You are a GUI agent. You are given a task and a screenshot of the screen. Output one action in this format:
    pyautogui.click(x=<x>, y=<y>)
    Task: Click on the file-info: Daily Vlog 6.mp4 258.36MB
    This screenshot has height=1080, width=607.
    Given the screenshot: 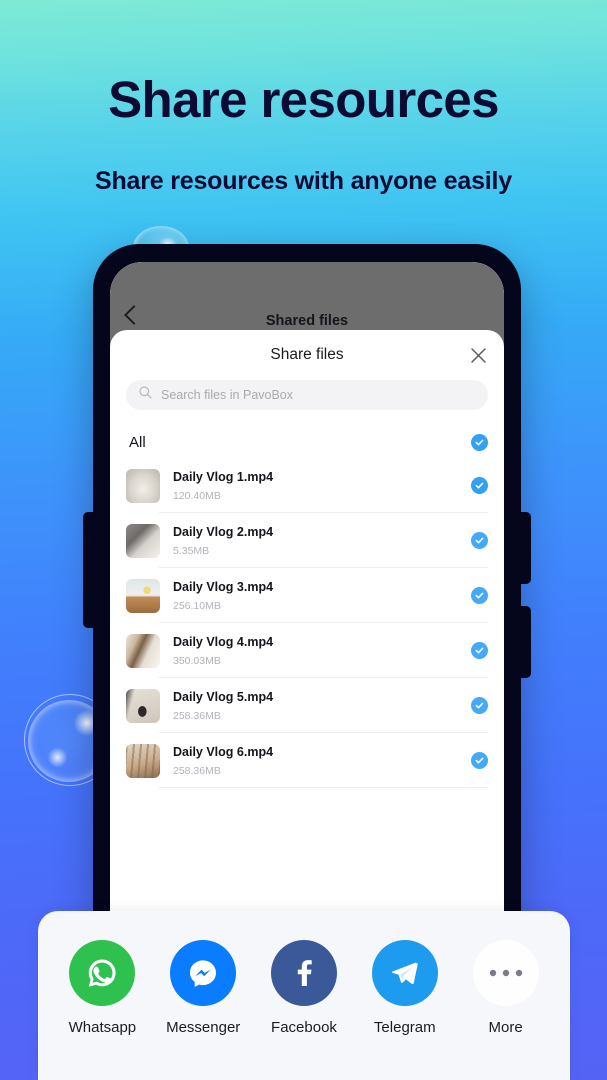 What is the action you would take?
    pyautogui.click(x=322, y=760)
    